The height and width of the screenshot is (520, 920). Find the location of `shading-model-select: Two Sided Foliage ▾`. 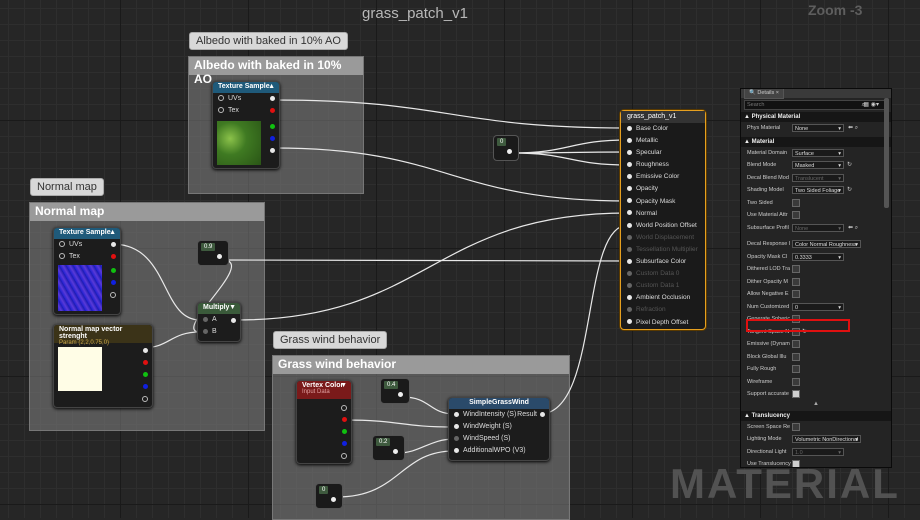

shading-model-select: Two Sided Foliage ▾ is located at coordinates (818, 190).